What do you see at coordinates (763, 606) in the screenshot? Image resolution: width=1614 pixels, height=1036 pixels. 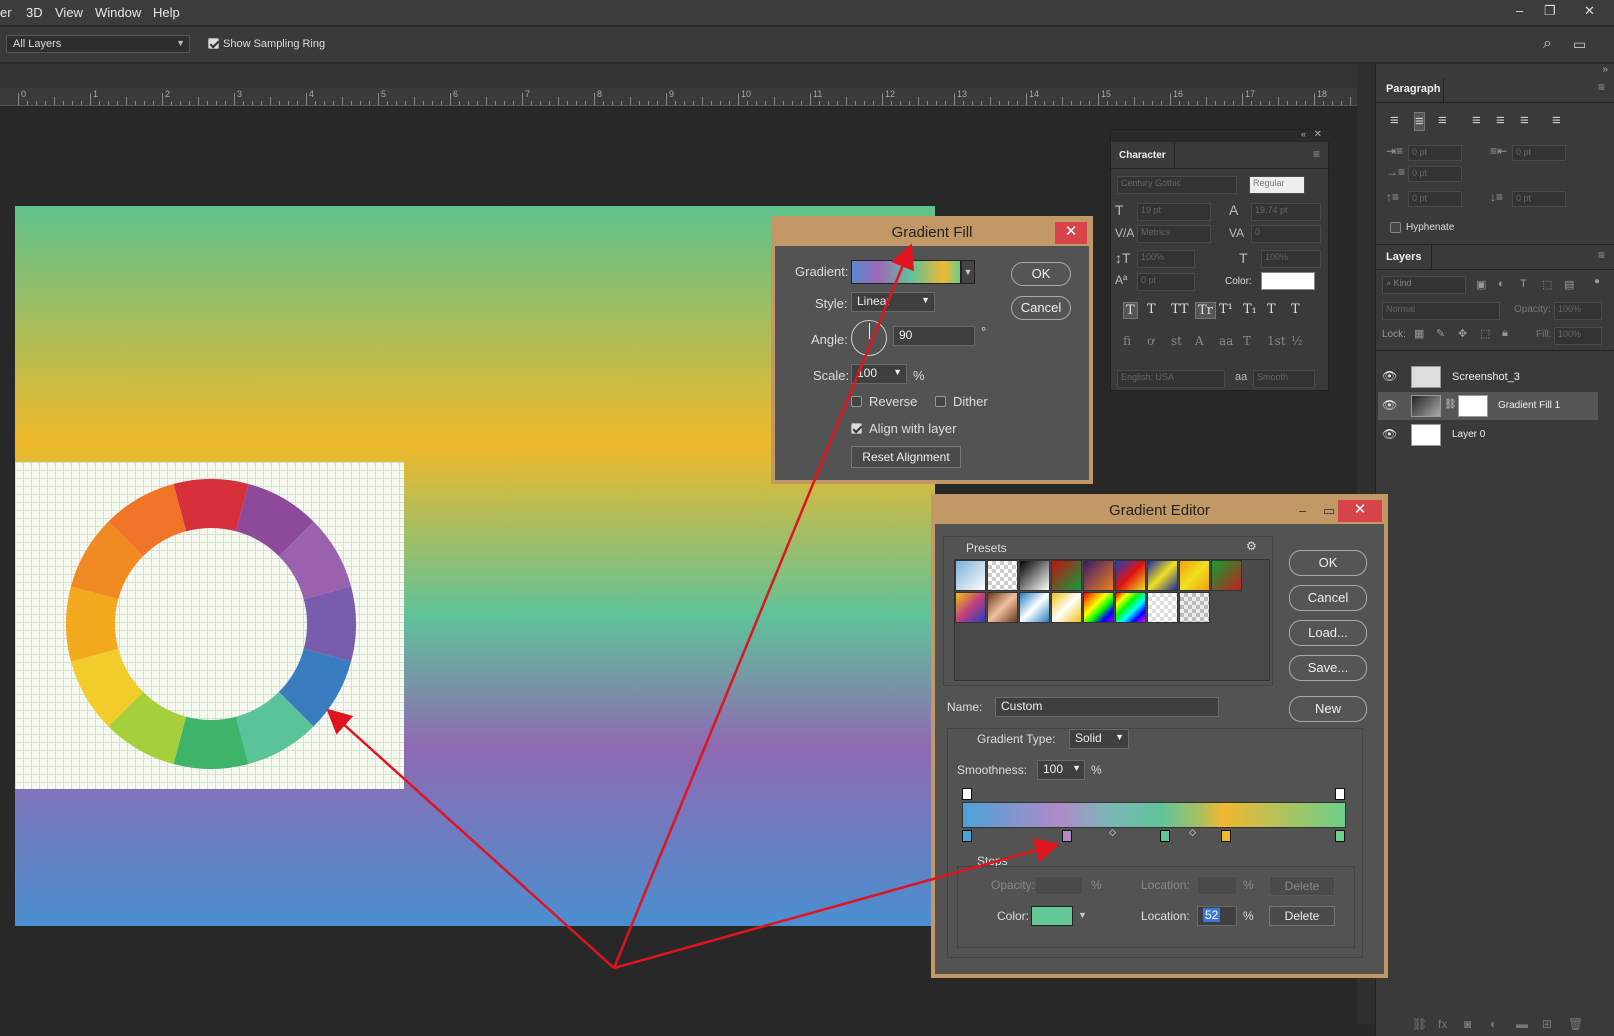 I see `annotation-arrow-to-gradient` at bounding box center [763, 606].